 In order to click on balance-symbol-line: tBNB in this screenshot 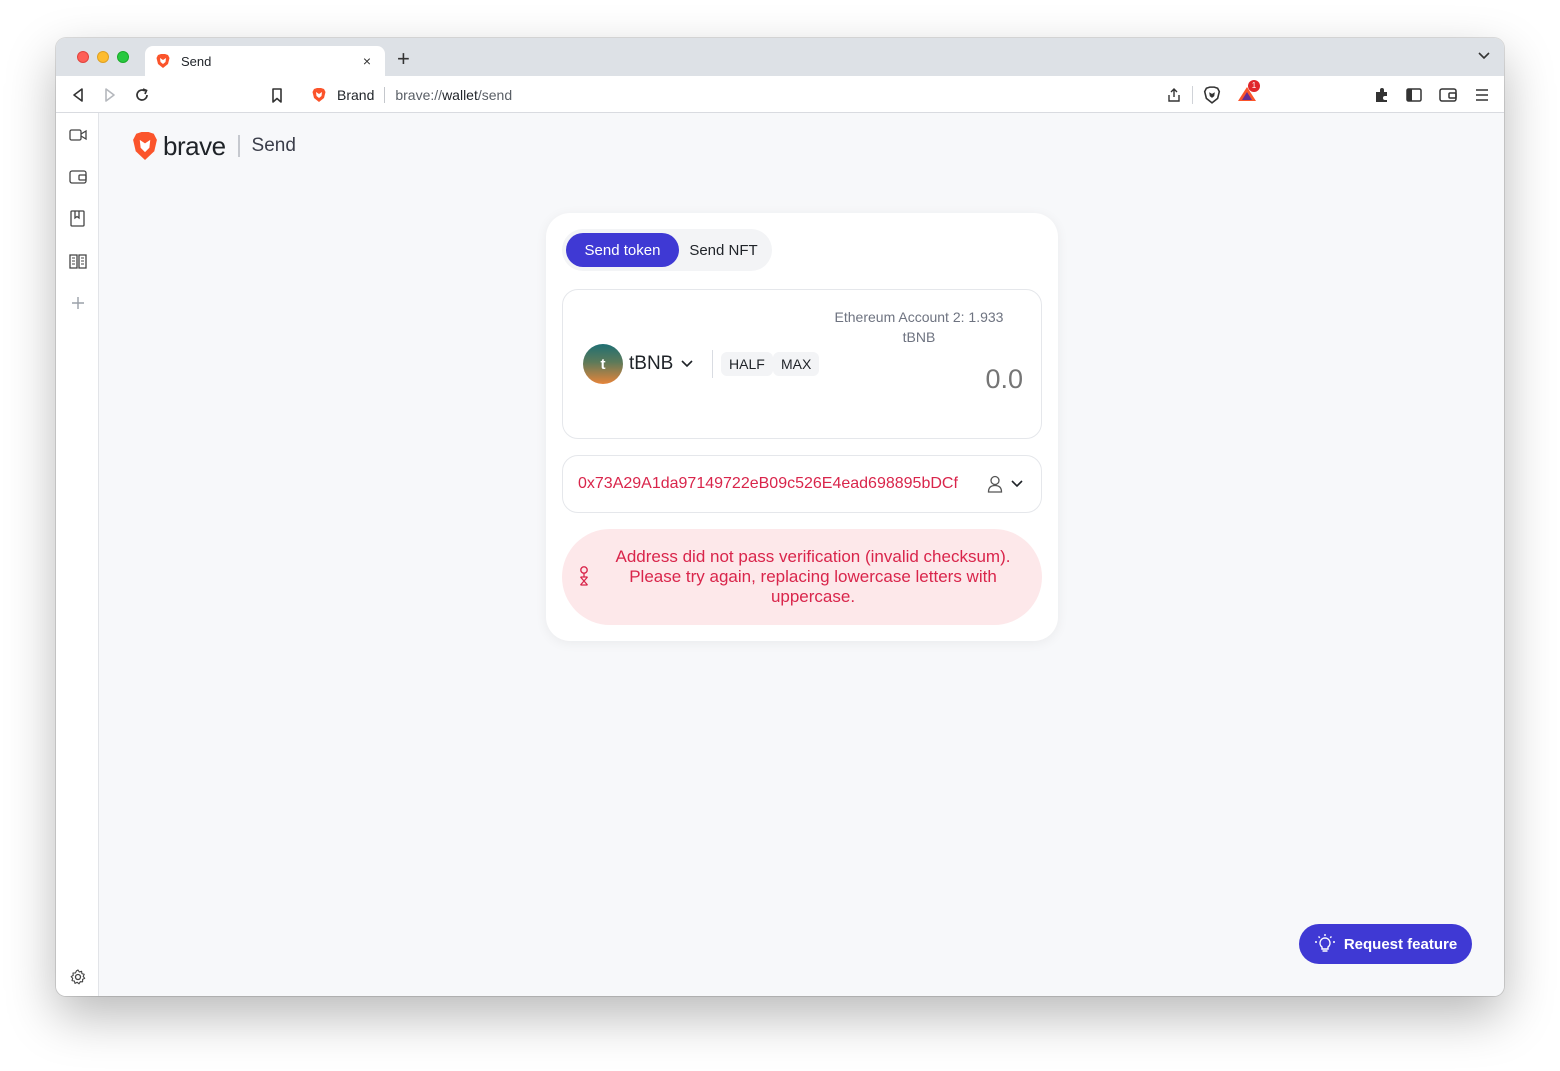, I will do `click(919, 337)`.